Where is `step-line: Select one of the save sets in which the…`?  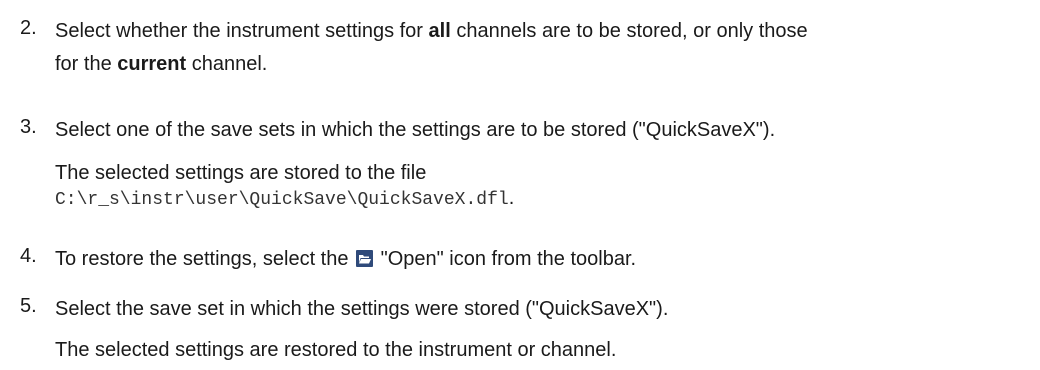
step-line: Select one of the save sets in which the… is located at coordinates (415, 130).